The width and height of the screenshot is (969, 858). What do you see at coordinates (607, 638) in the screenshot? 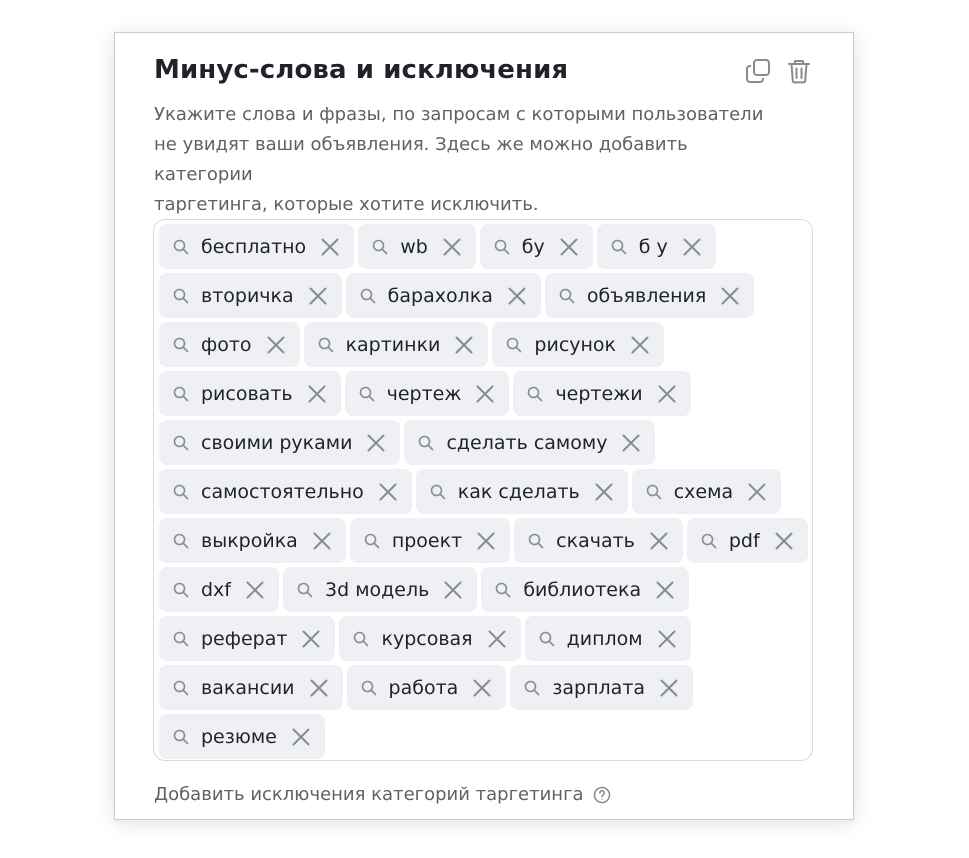
I see `keyword-tag: диплом` at bounding box center [607, 638].